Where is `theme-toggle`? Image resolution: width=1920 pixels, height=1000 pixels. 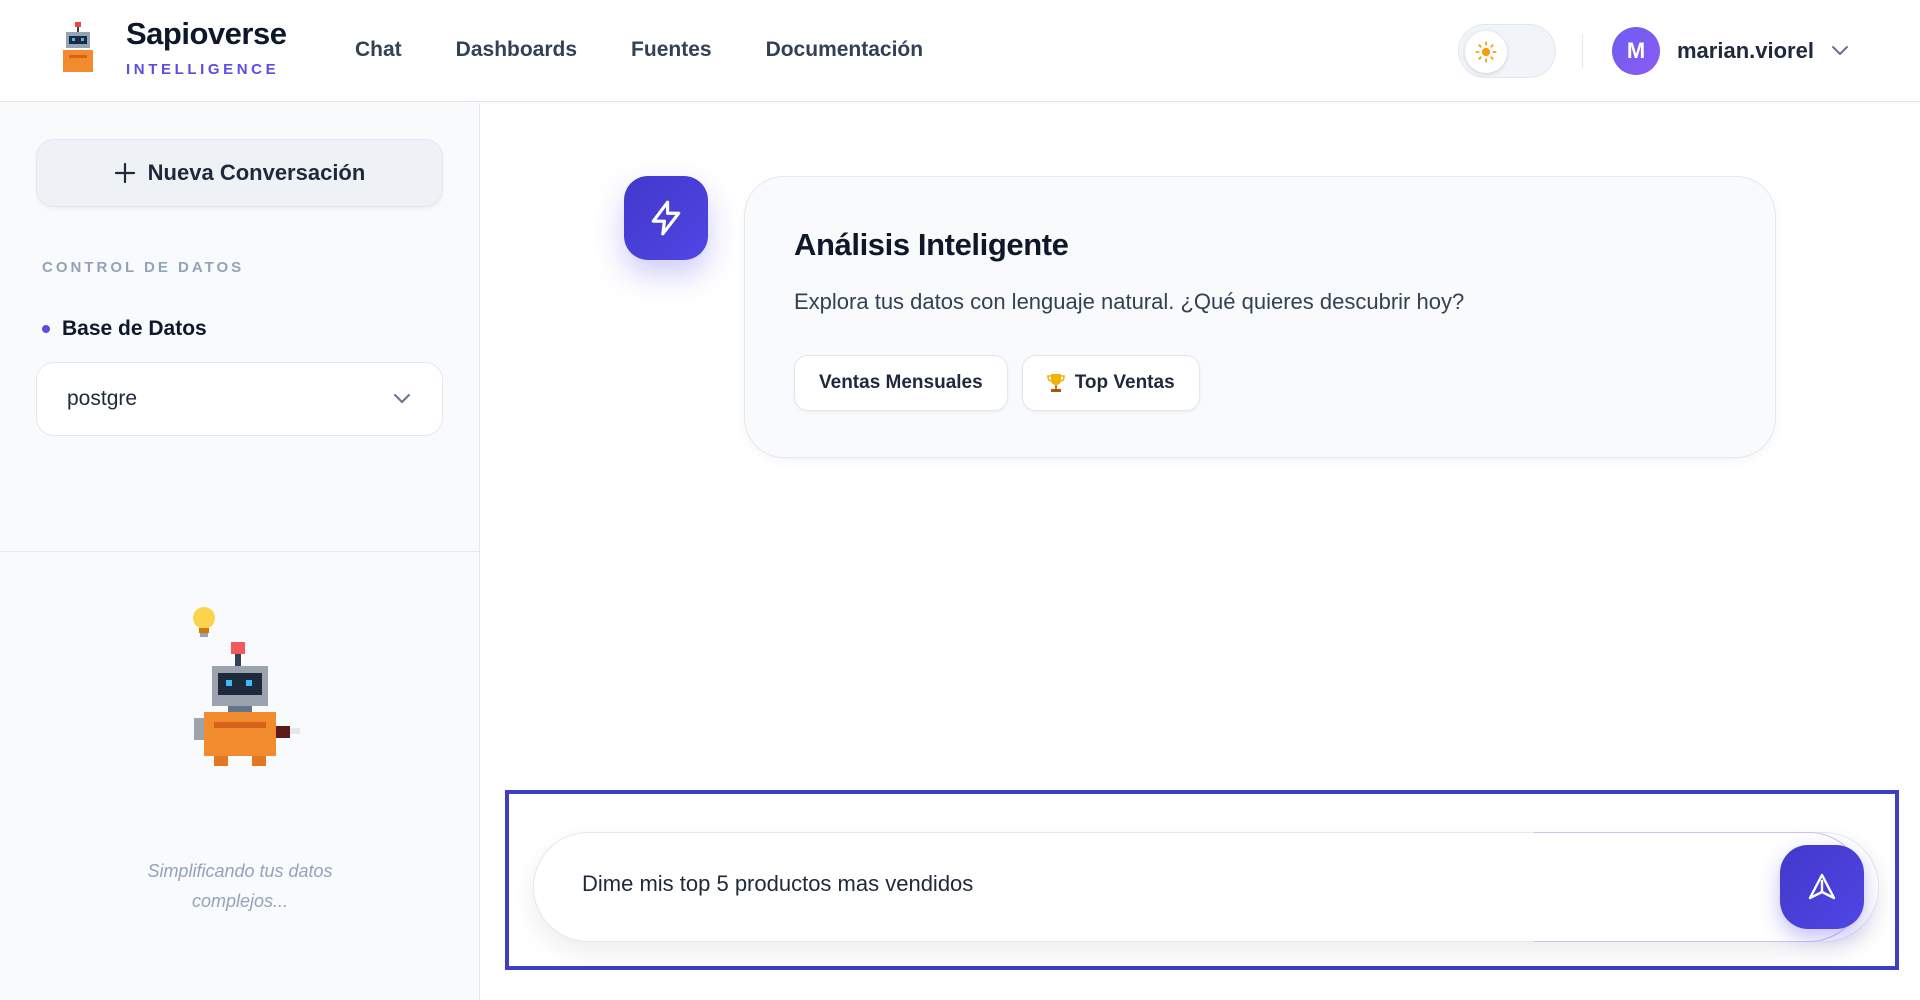 theme-toggle is located at coordinates (1507, 51).